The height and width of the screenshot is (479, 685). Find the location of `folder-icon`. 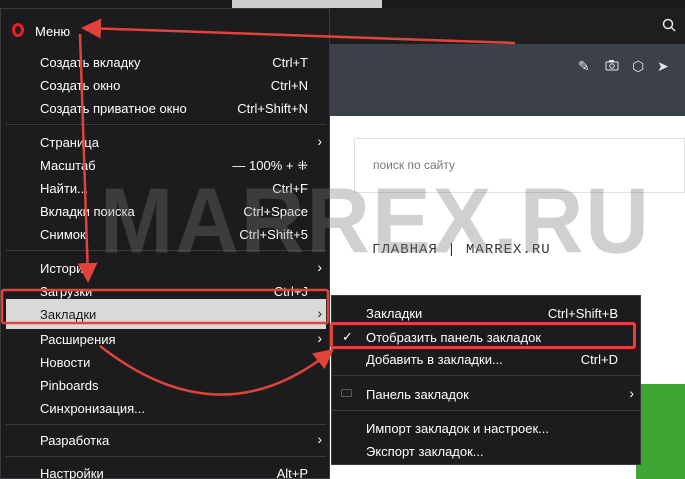

folder-icon is located at coordinates (346, 393).